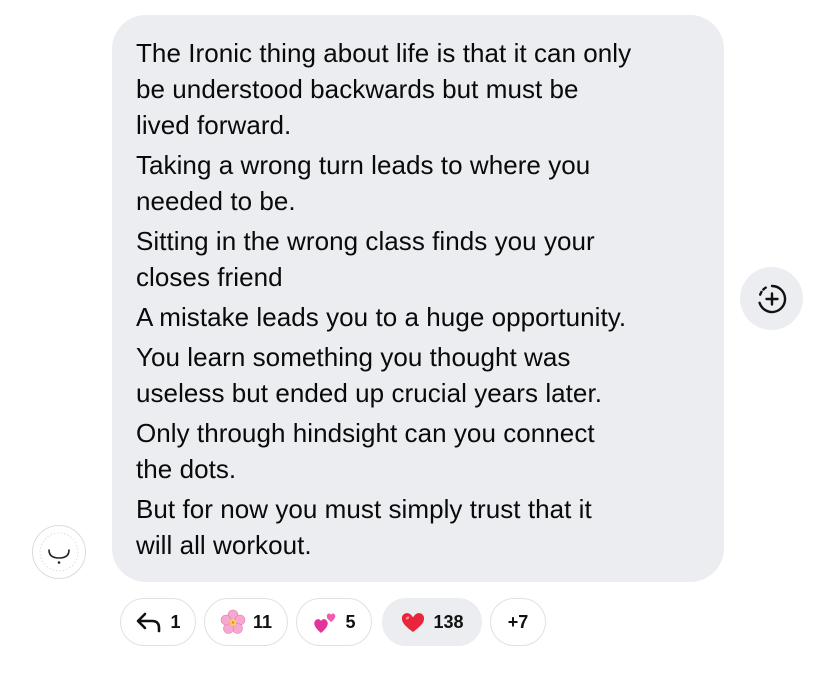 This screenshot has height=674, width=828. I want to click on sender-avatar, so click(59, 552).